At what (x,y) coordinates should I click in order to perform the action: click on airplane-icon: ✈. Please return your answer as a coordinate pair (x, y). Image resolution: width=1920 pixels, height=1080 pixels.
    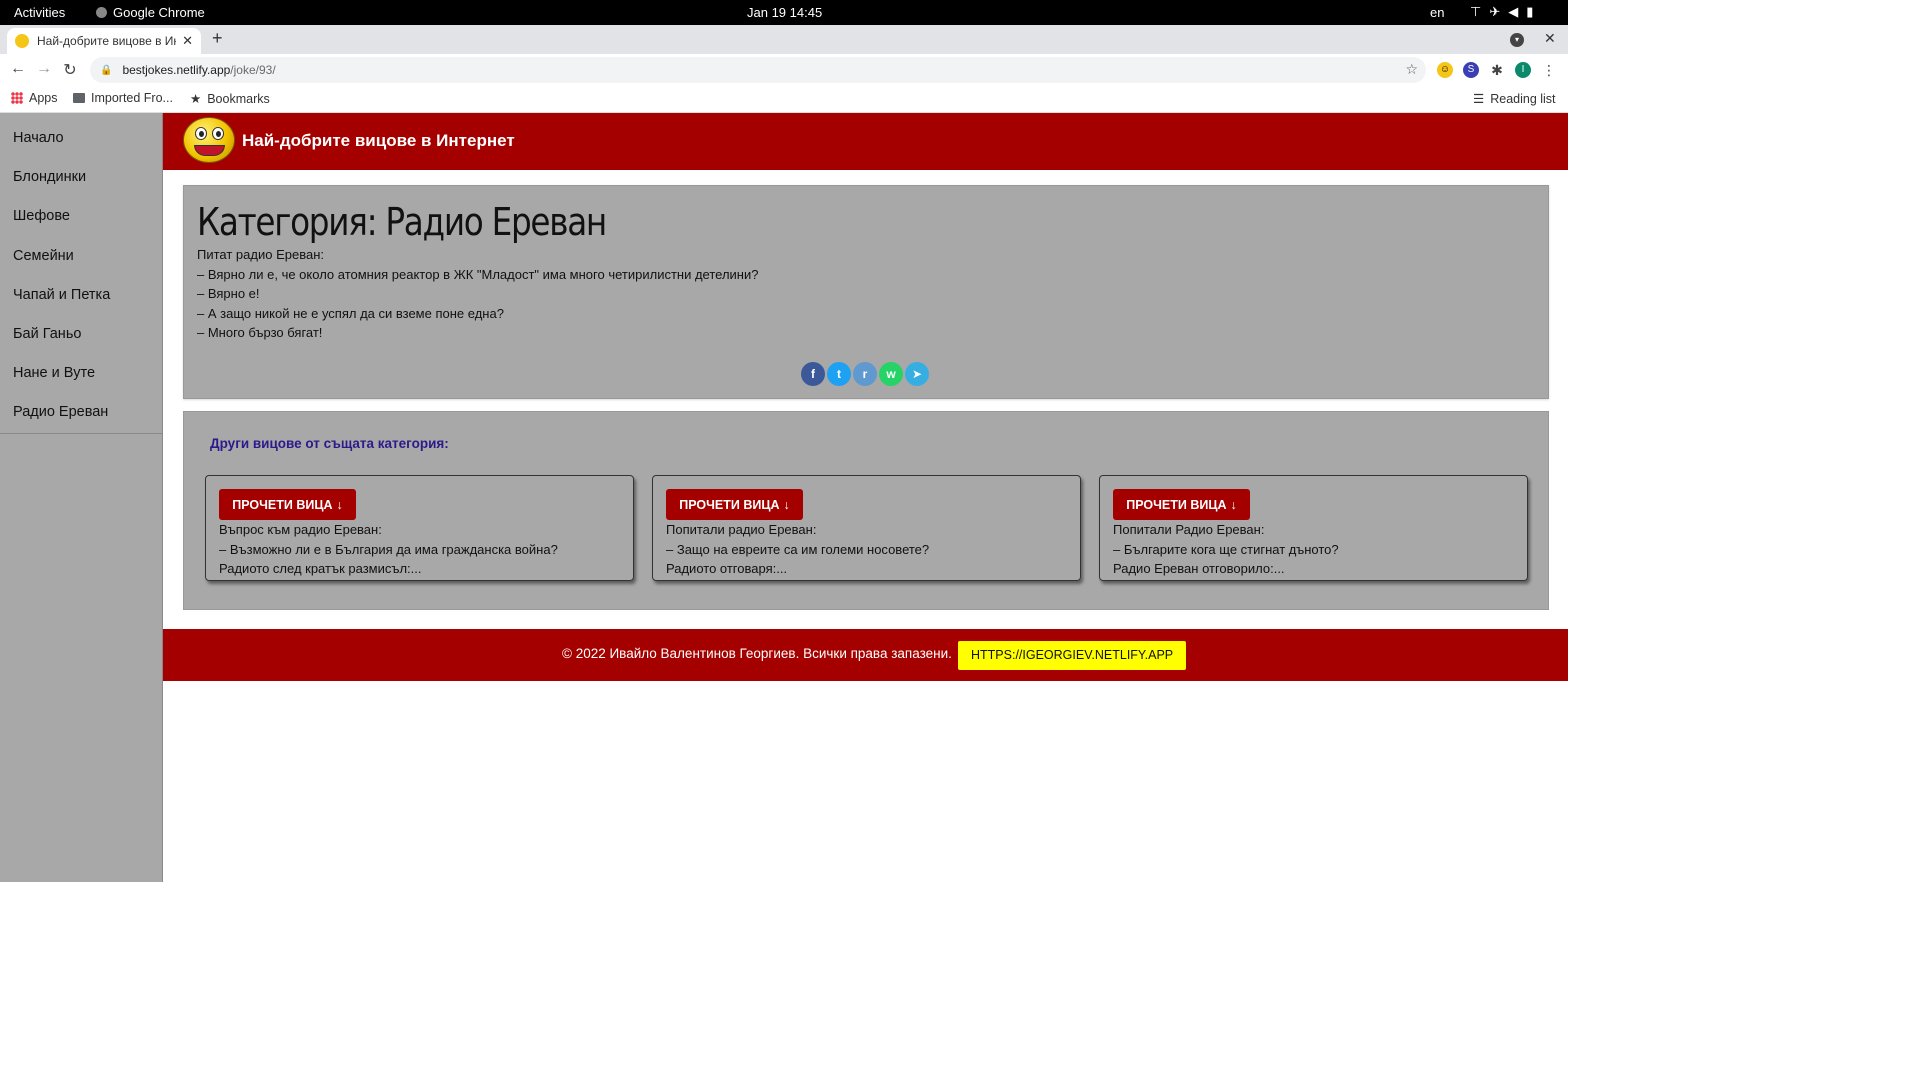
    Looking at the image, I should click on (1495, 11).